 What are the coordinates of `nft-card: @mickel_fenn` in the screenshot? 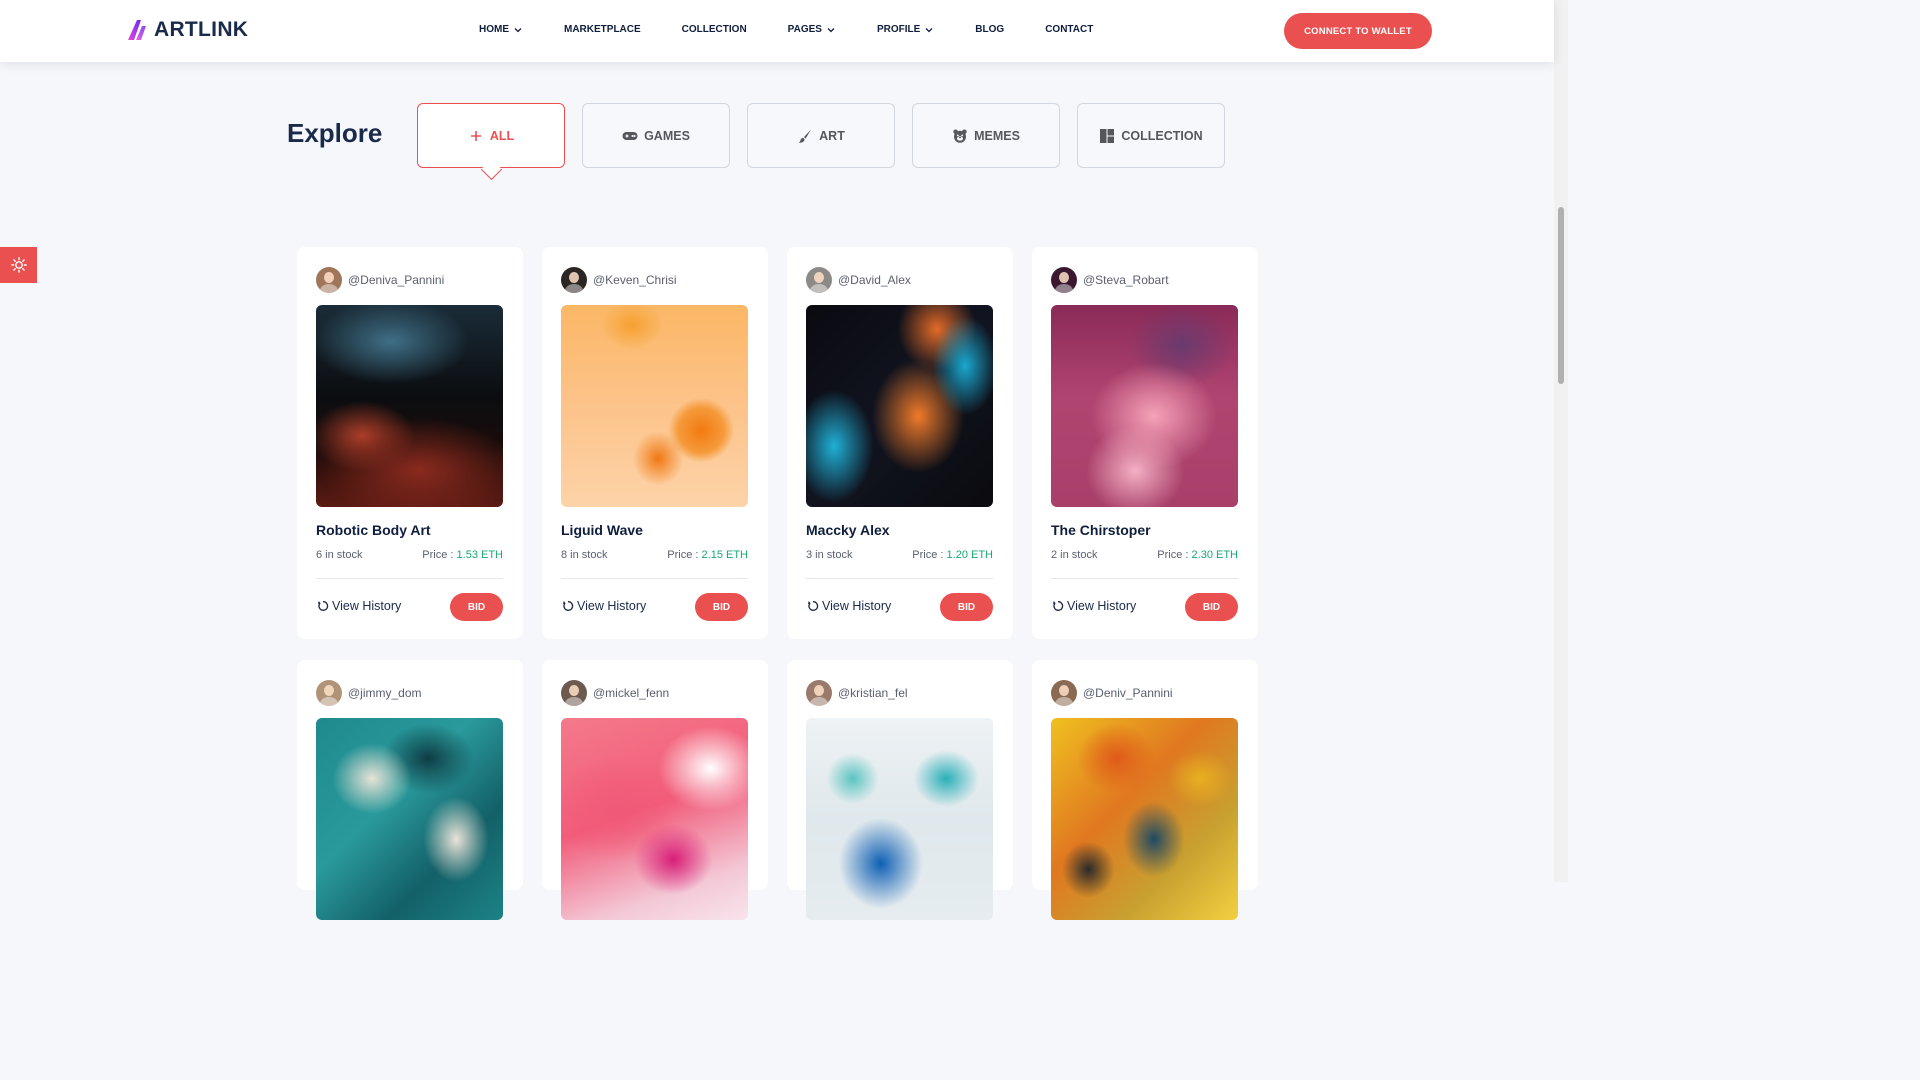 It's located at (655, 790).